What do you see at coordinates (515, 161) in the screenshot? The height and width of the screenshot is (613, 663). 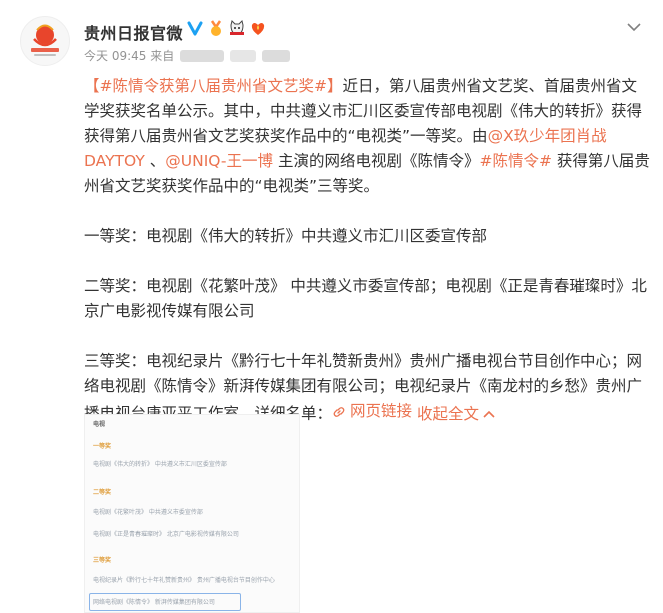 I see `hashtag-link-chenqingling: #陈情令#` at bounding box center [515, 161].